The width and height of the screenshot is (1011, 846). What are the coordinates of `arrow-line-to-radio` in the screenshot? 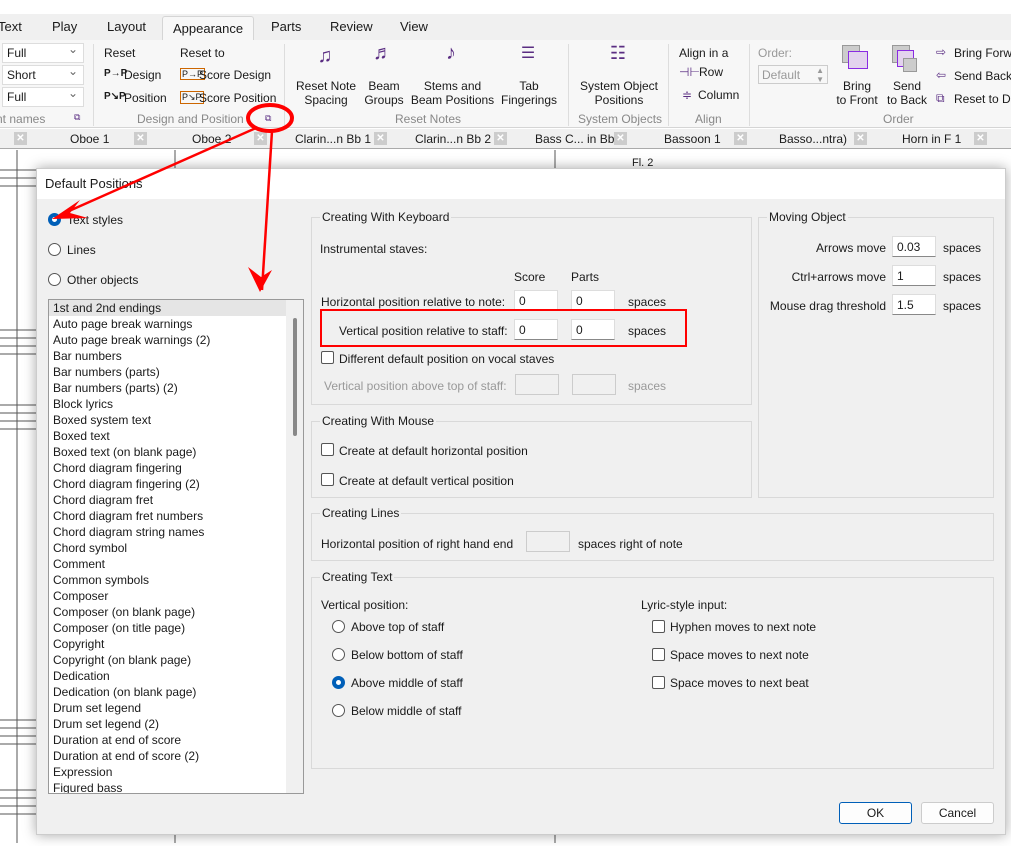 It's located at (158, 171).